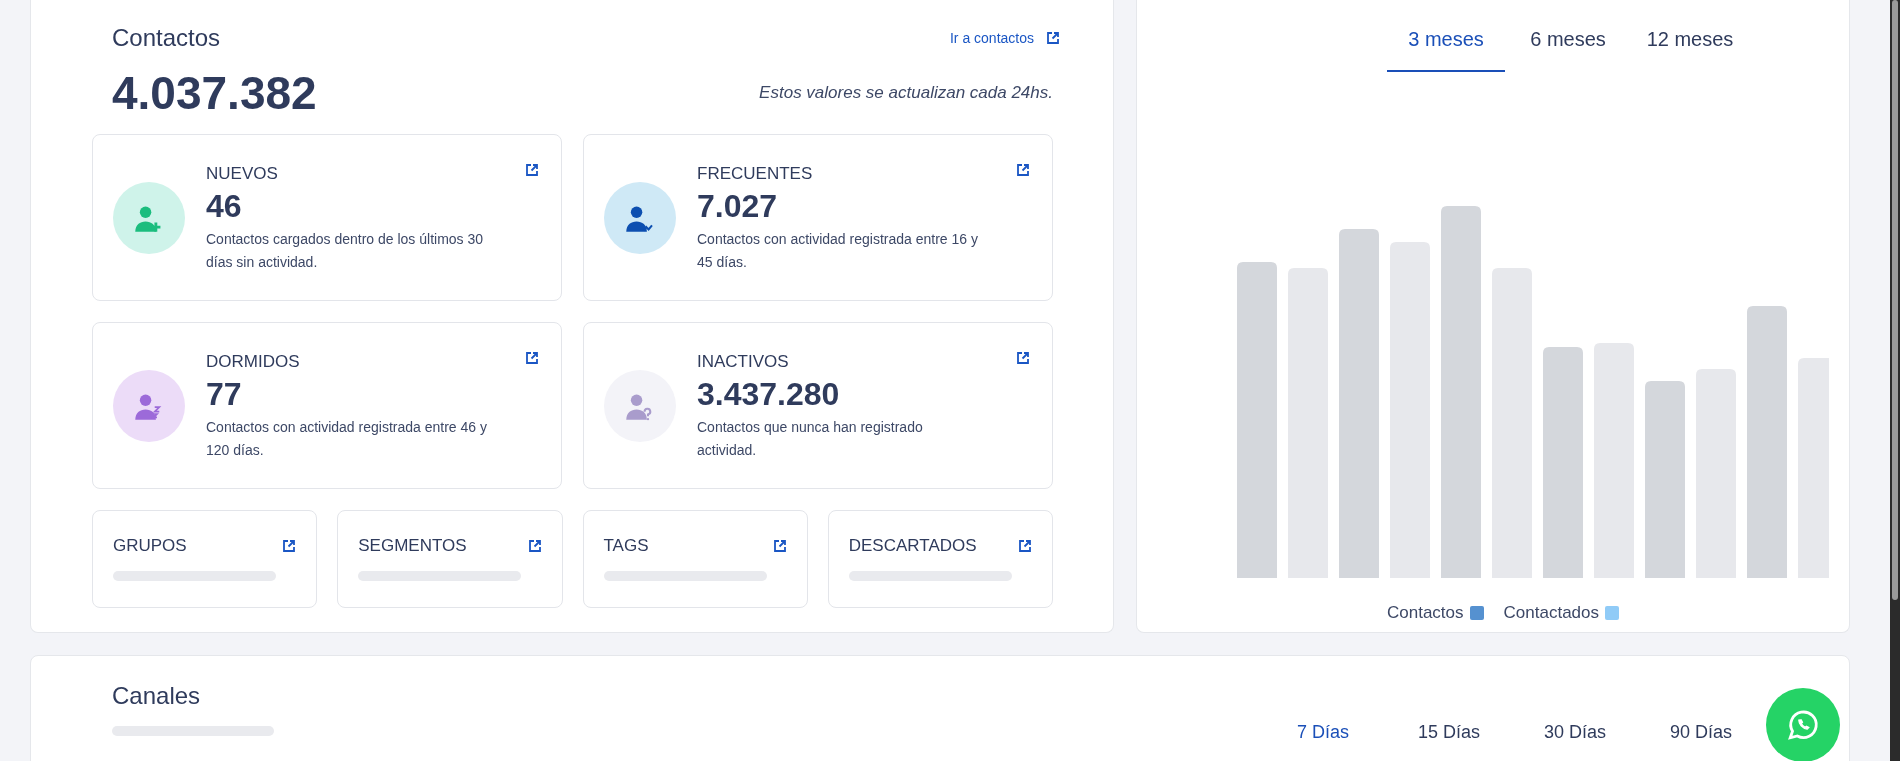  Describe the element at coordinates (810, 439) in the screenshot. I see `card-description: Contactos que nunca han registrado actividad.` at that location.